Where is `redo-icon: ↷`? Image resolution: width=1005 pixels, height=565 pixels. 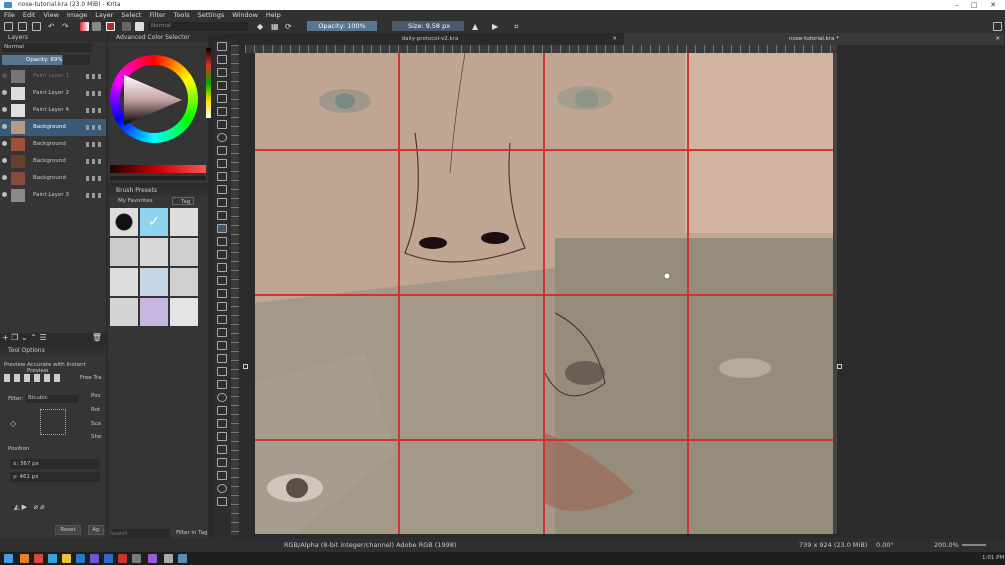 redo-icon: ↷ is located at coordinates (66, 26).